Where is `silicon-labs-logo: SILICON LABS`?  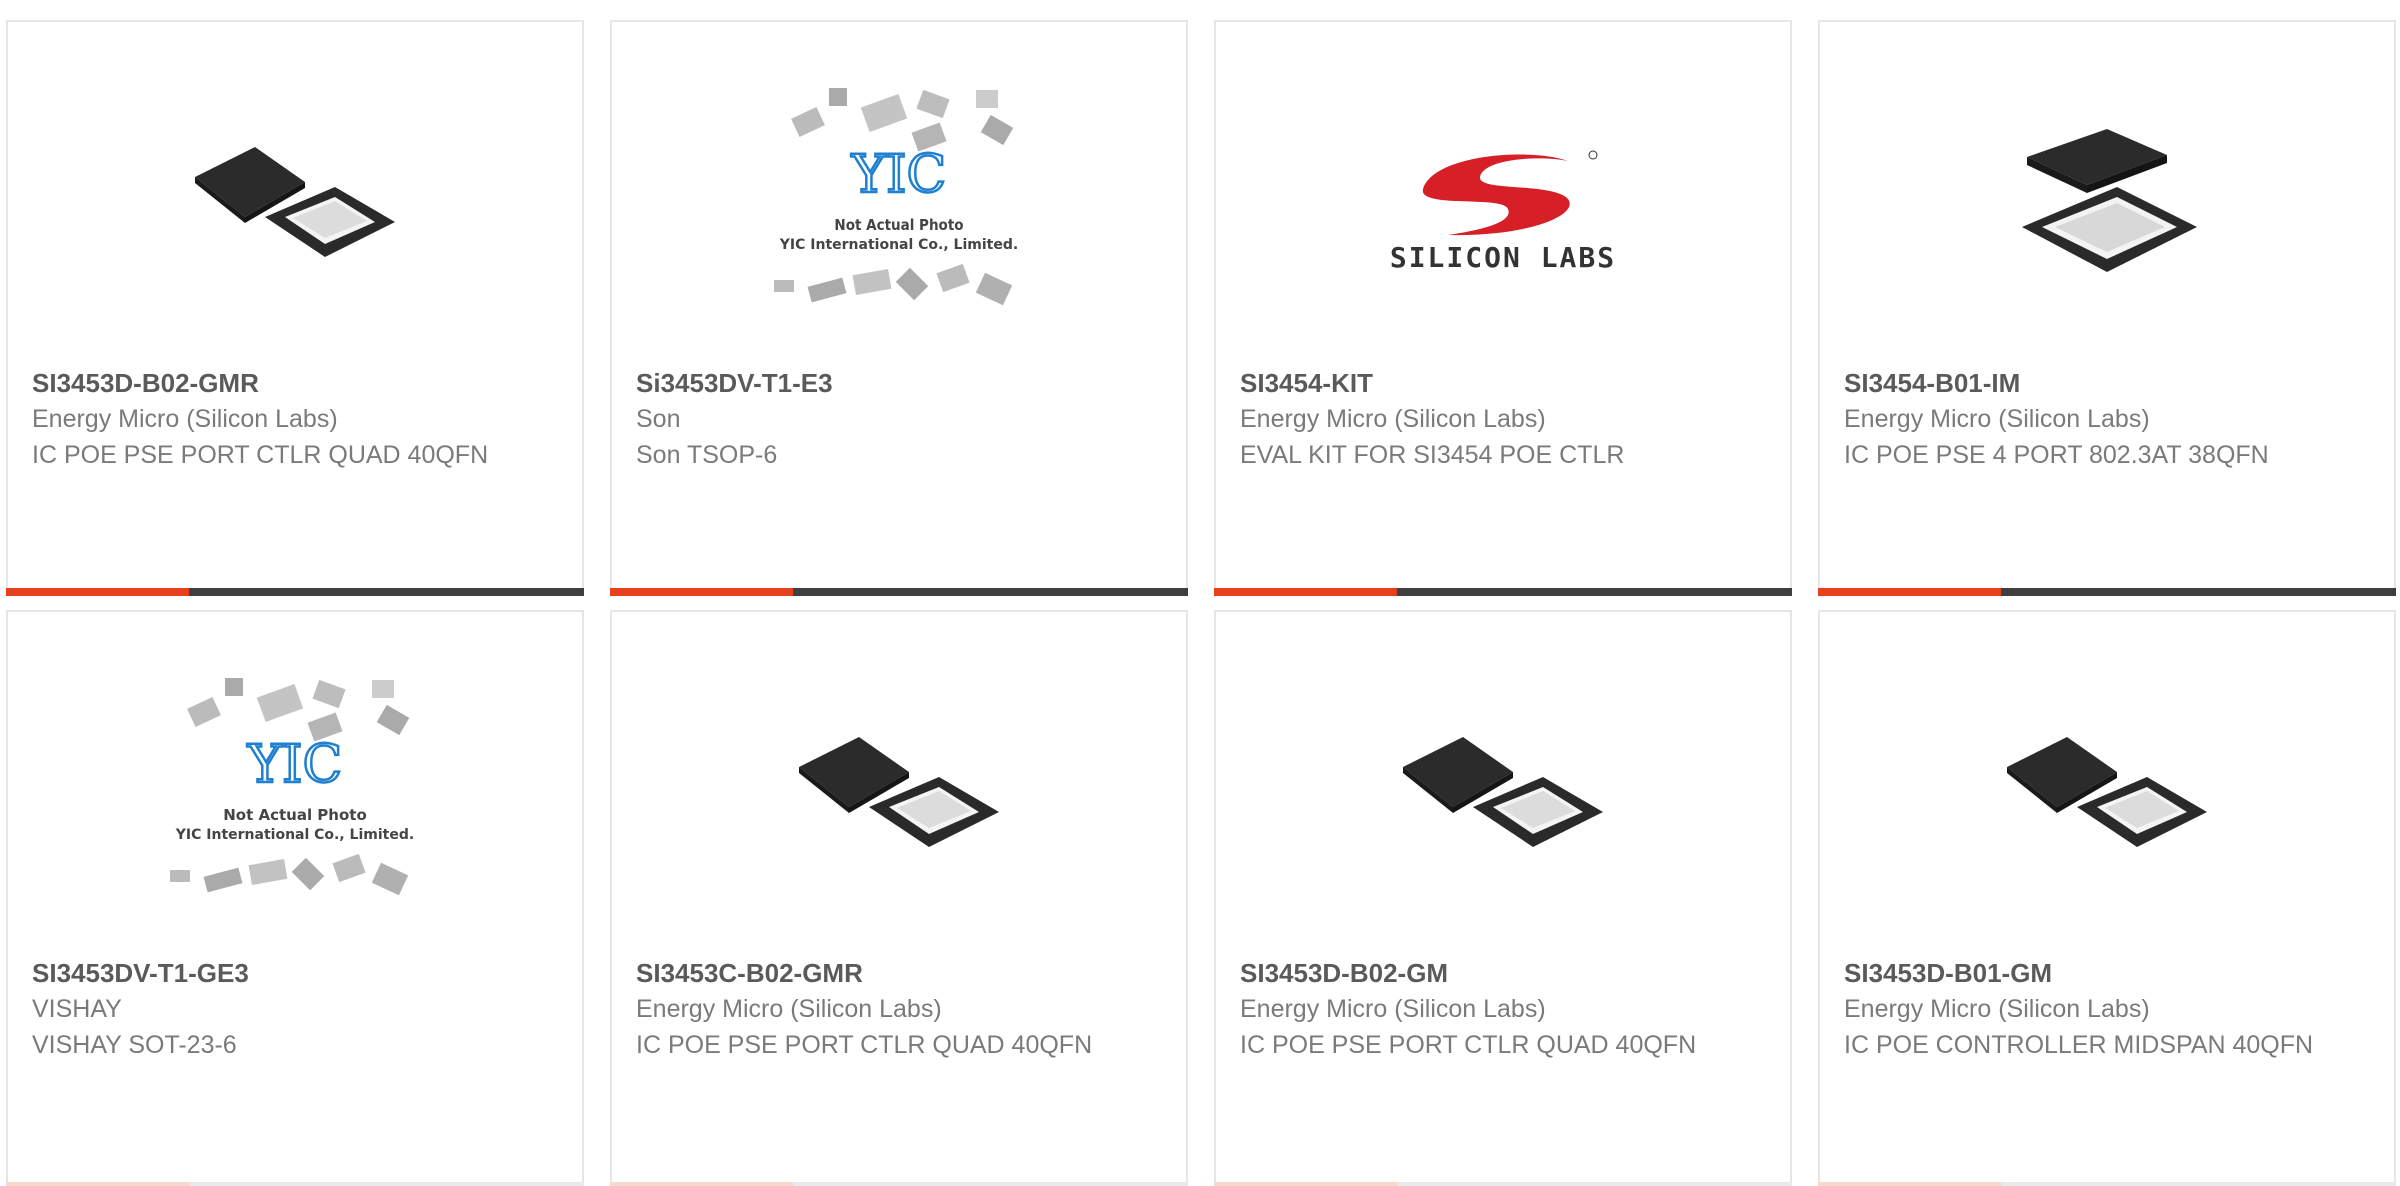 silicon-labs-logo: SILICON LABS is located at coordinates (1503, 207).